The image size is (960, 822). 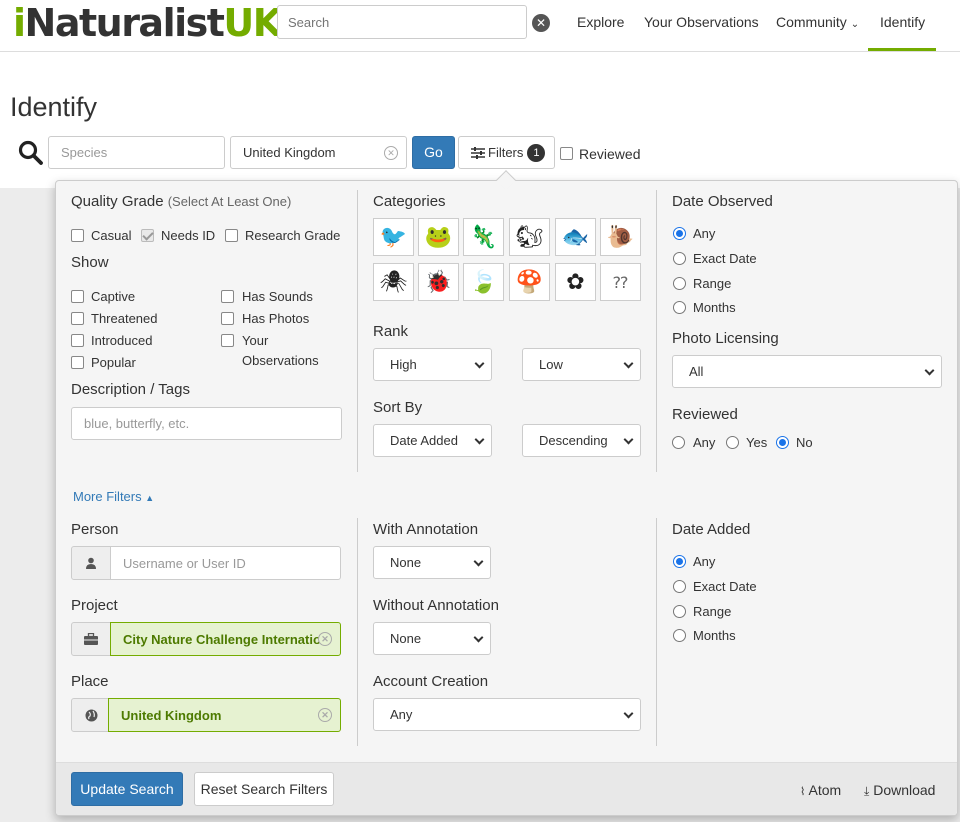 What do you see at coordinates (77, 318) in the screenshot?
I see `threatened-checkbox` at bounding box center [77, 318].